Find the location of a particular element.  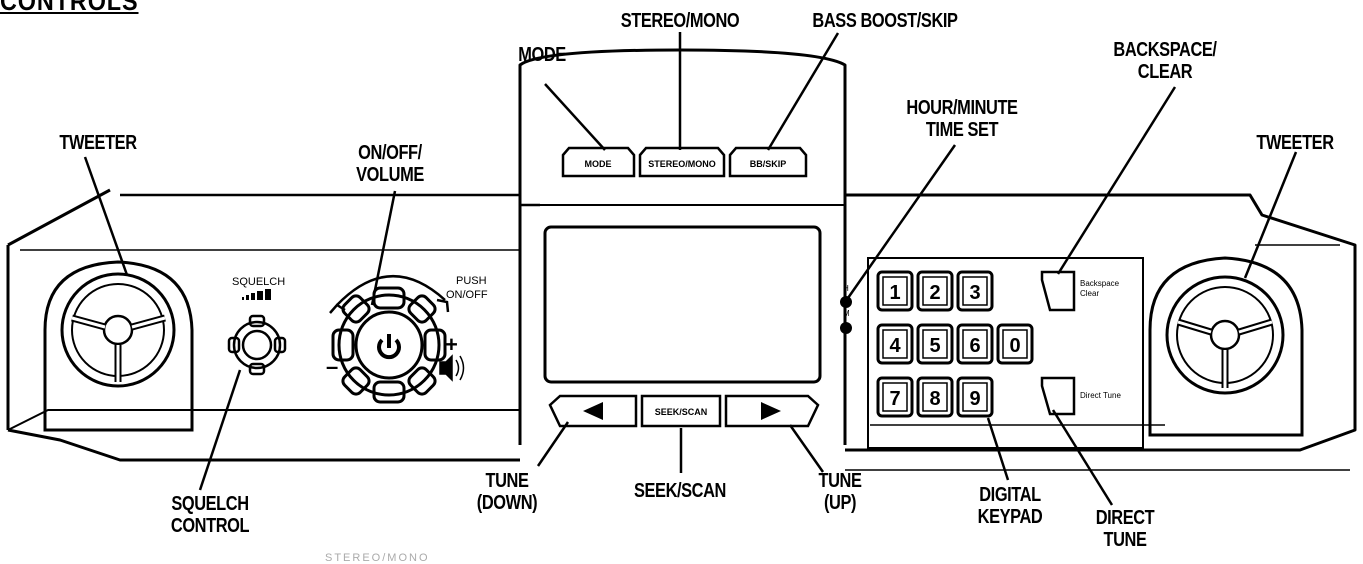

keypad-key-9: 9 is located at coordinates (975, 397).